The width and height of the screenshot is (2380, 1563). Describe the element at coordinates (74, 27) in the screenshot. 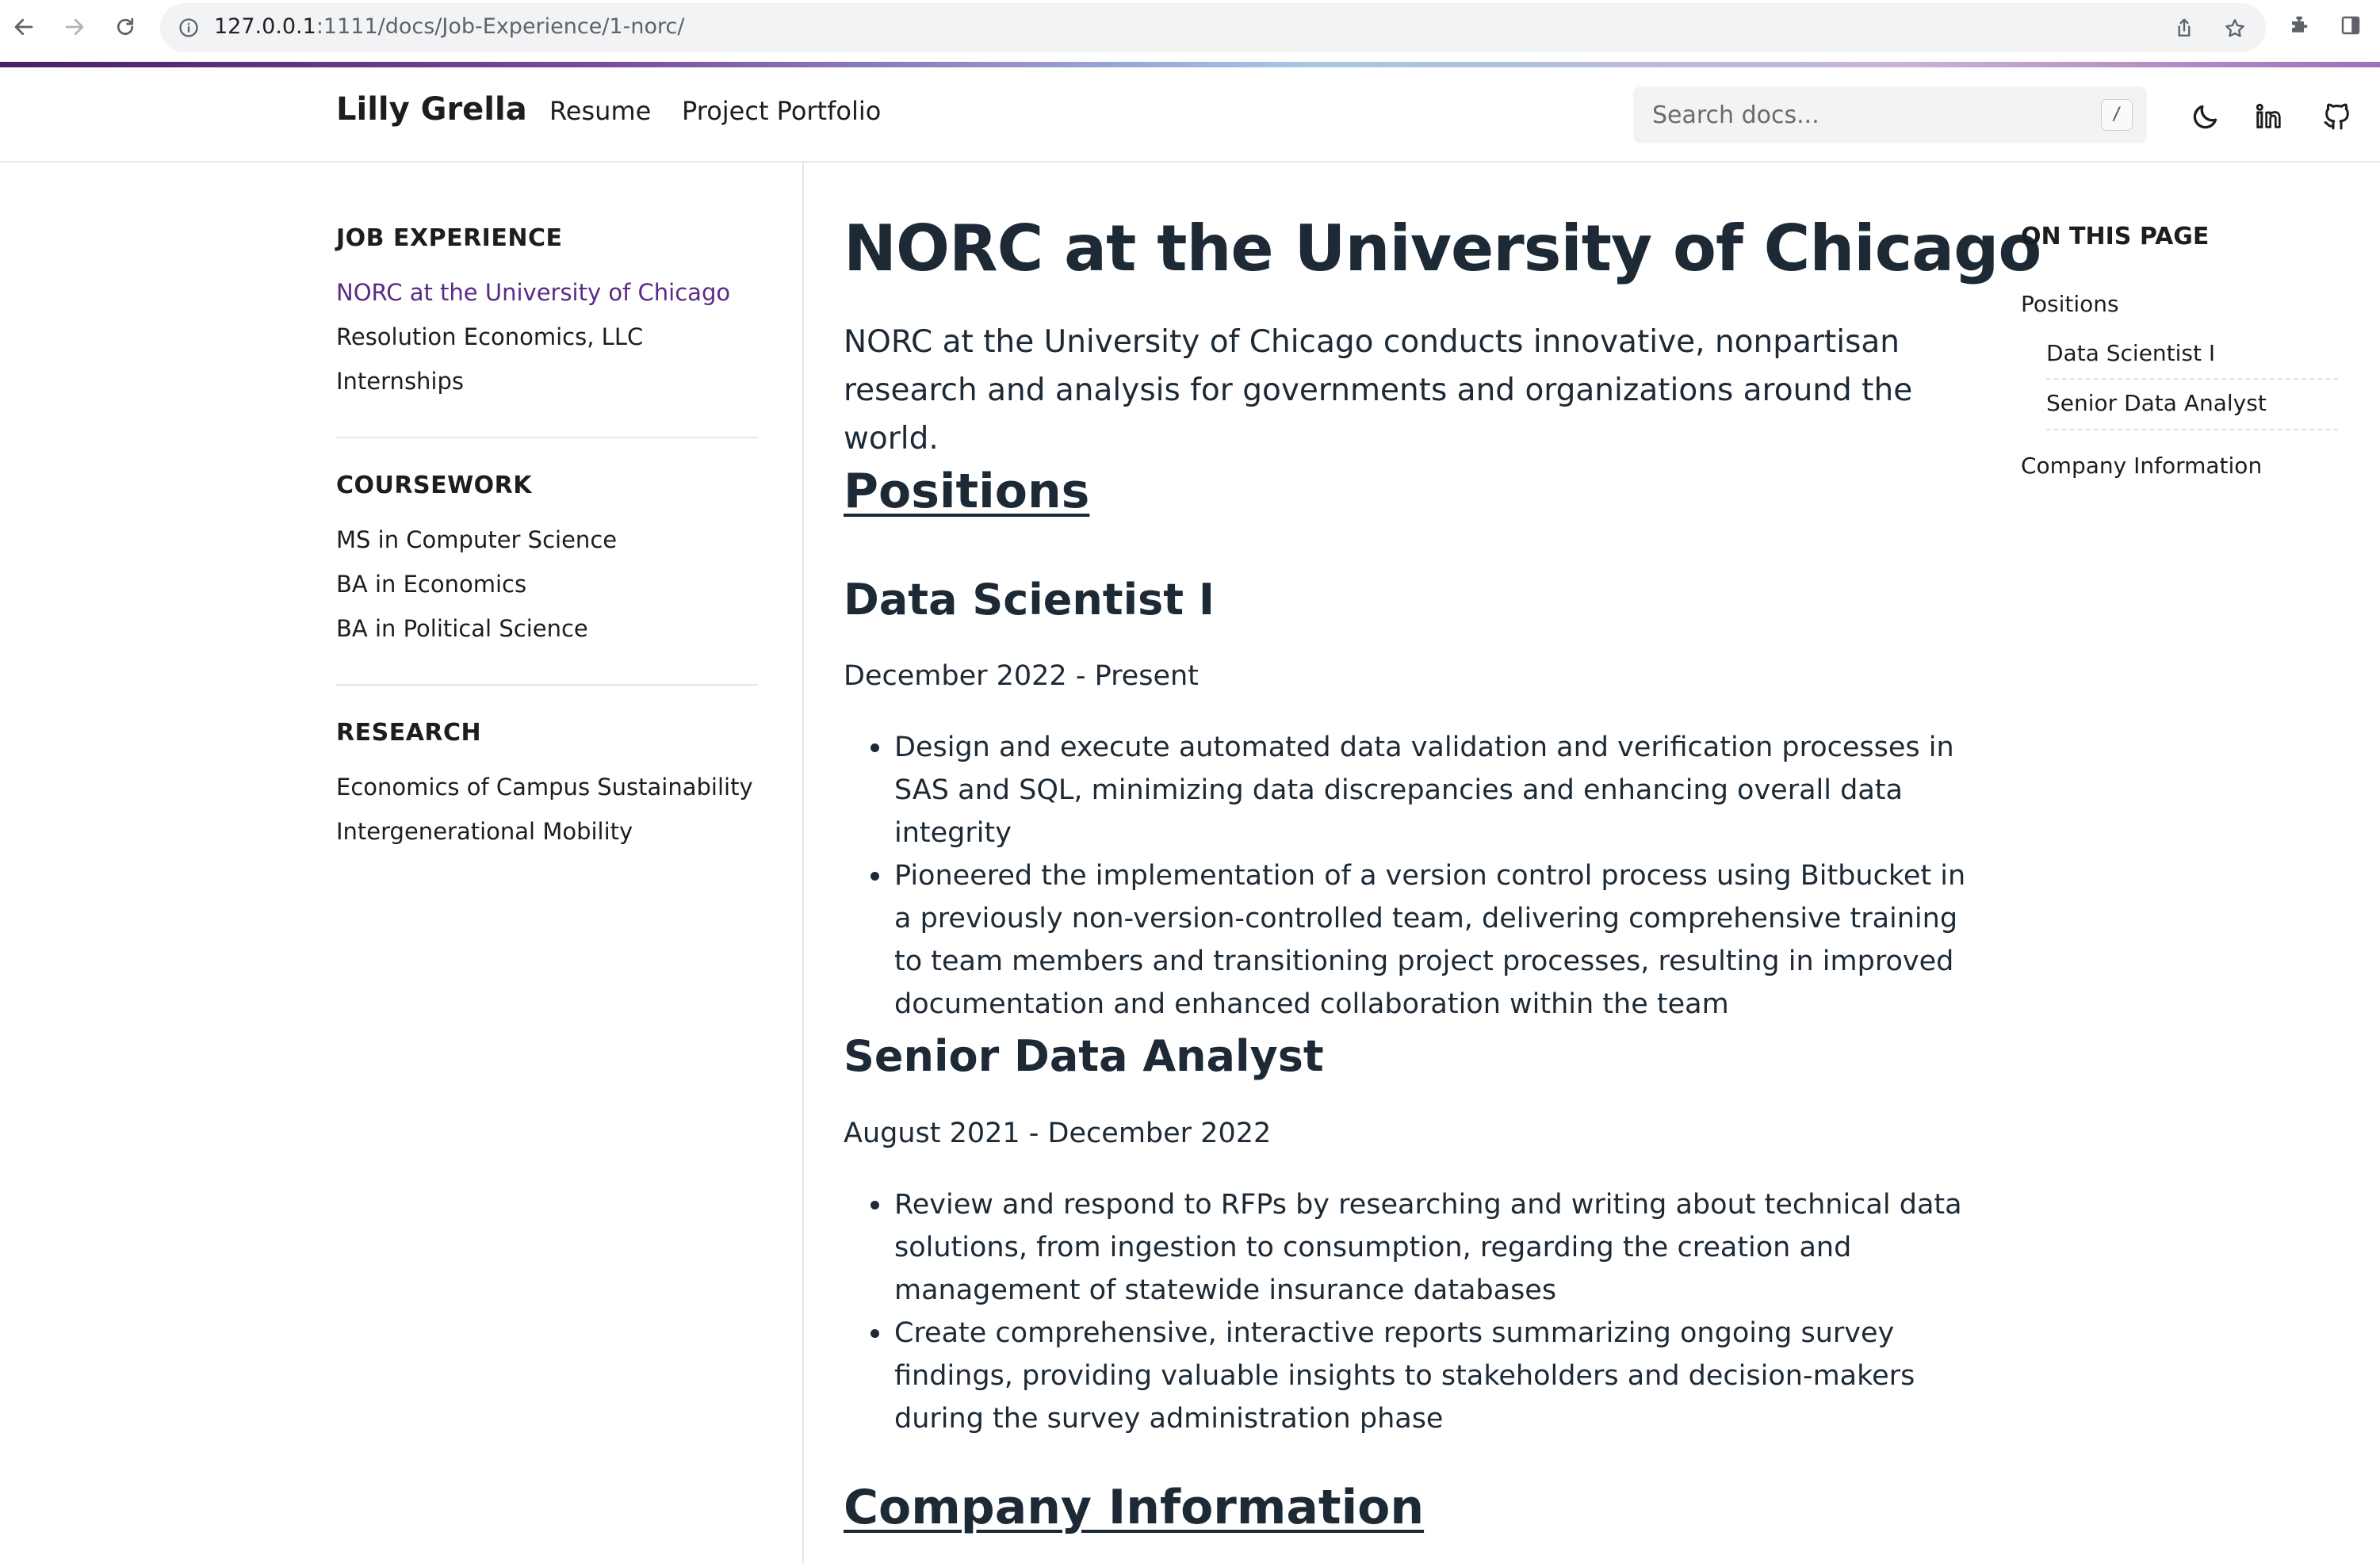

I see `forward-arrow-icon` at that location.